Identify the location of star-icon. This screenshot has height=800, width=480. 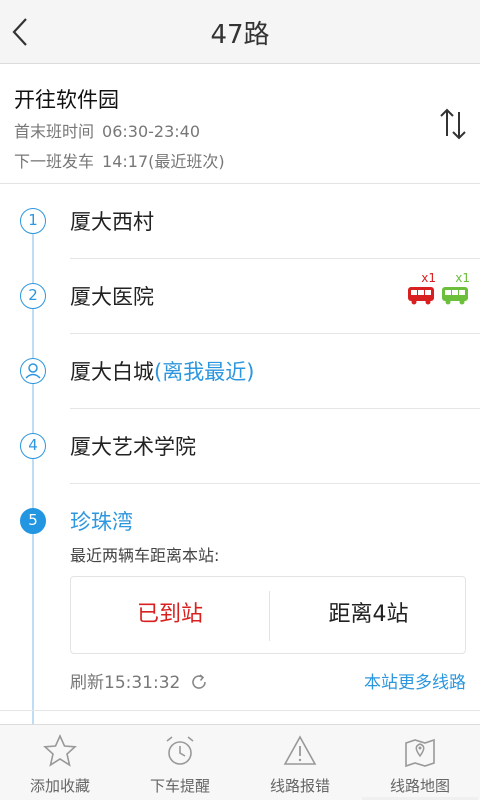
(60, 750).